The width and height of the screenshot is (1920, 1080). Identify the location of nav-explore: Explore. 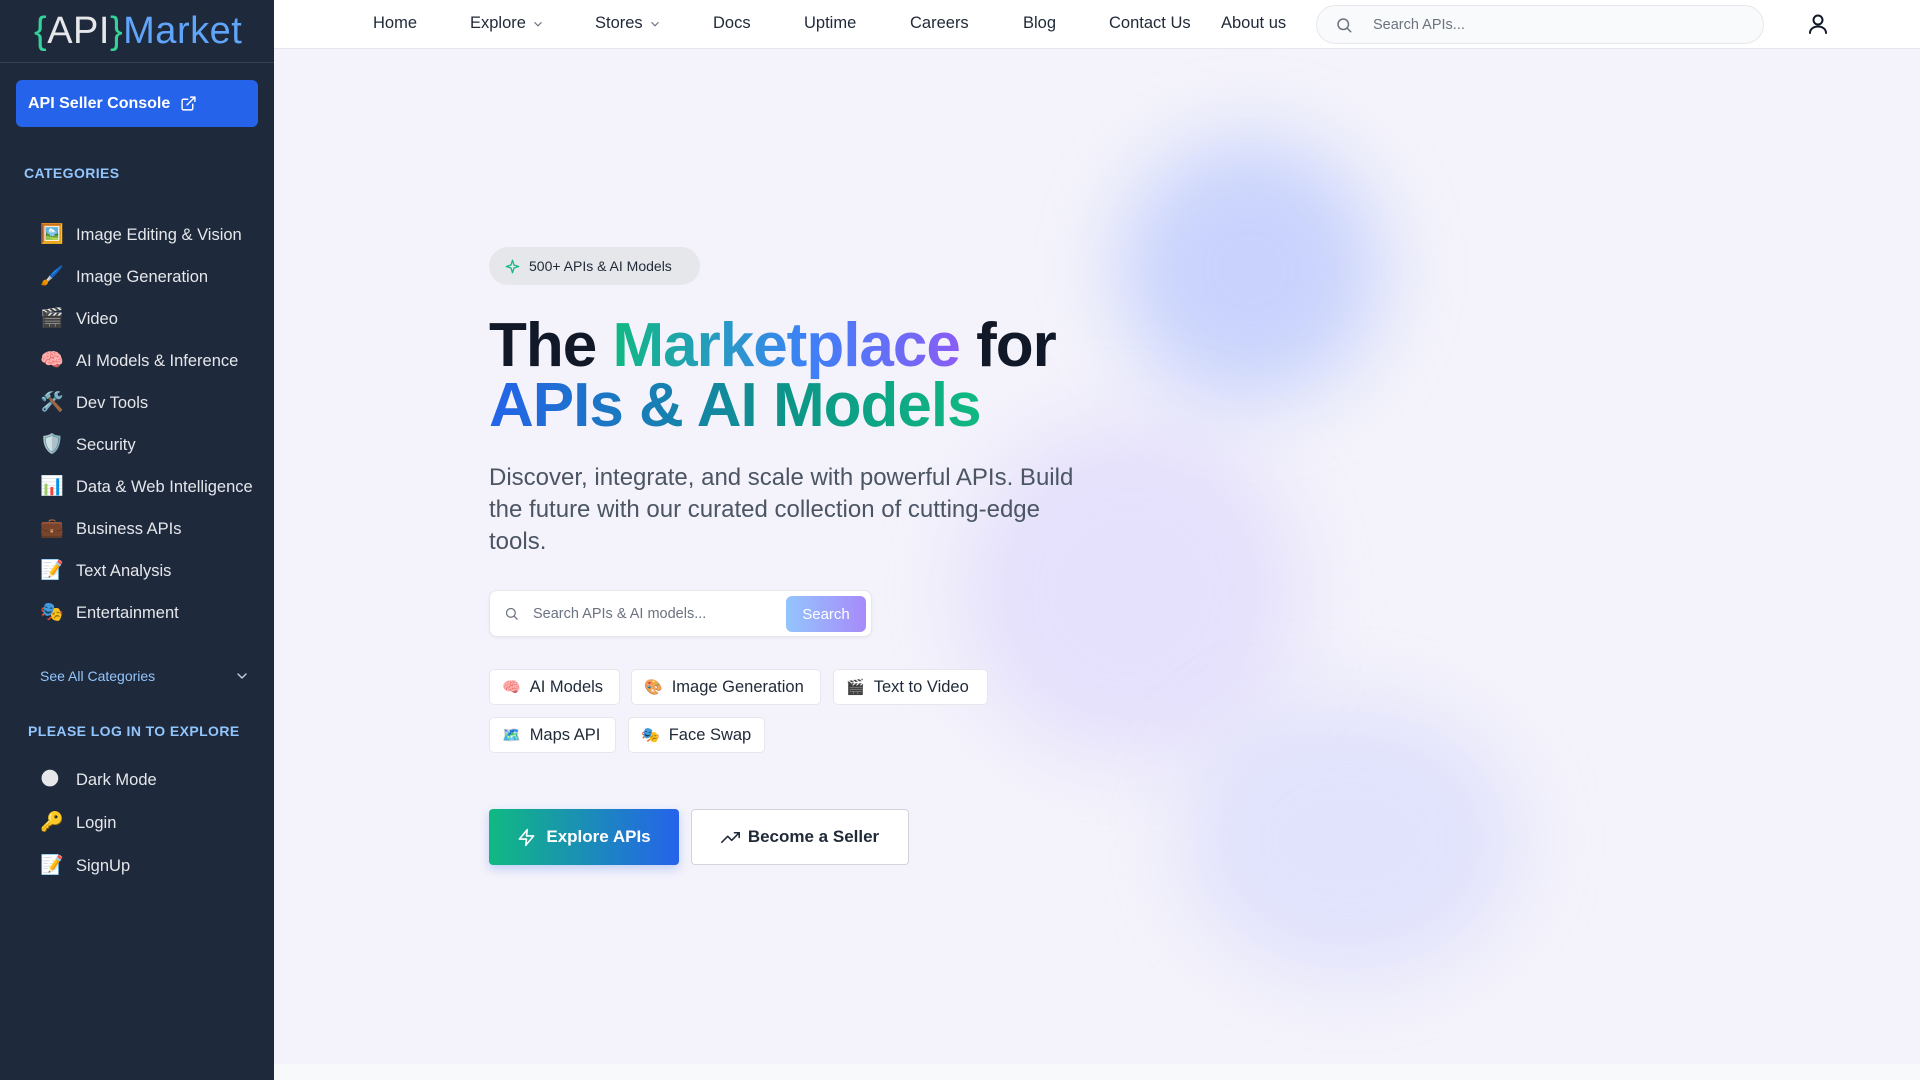
(507, 23).